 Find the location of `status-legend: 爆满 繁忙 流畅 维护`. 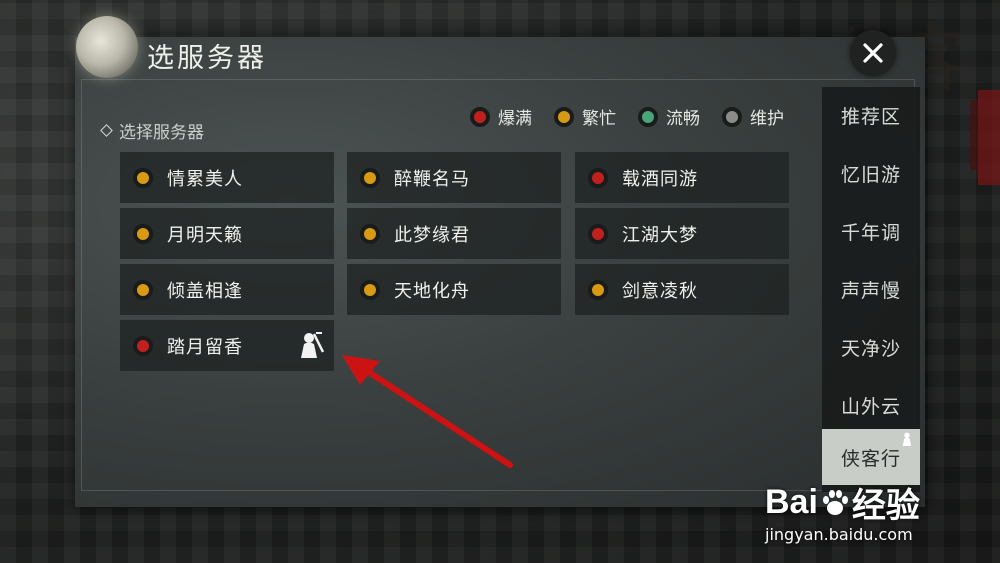

status-legend: 爆满 繁忙 流畅 维护 is located at coordinates (627, 116).